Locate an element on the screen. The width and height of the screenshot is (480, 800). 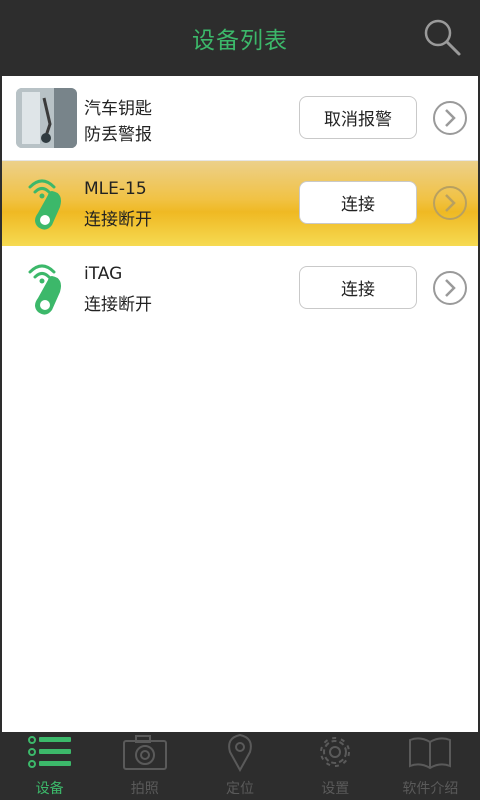
cancel-alarm-button: 取消报警 is located at coordinates (358, 117).